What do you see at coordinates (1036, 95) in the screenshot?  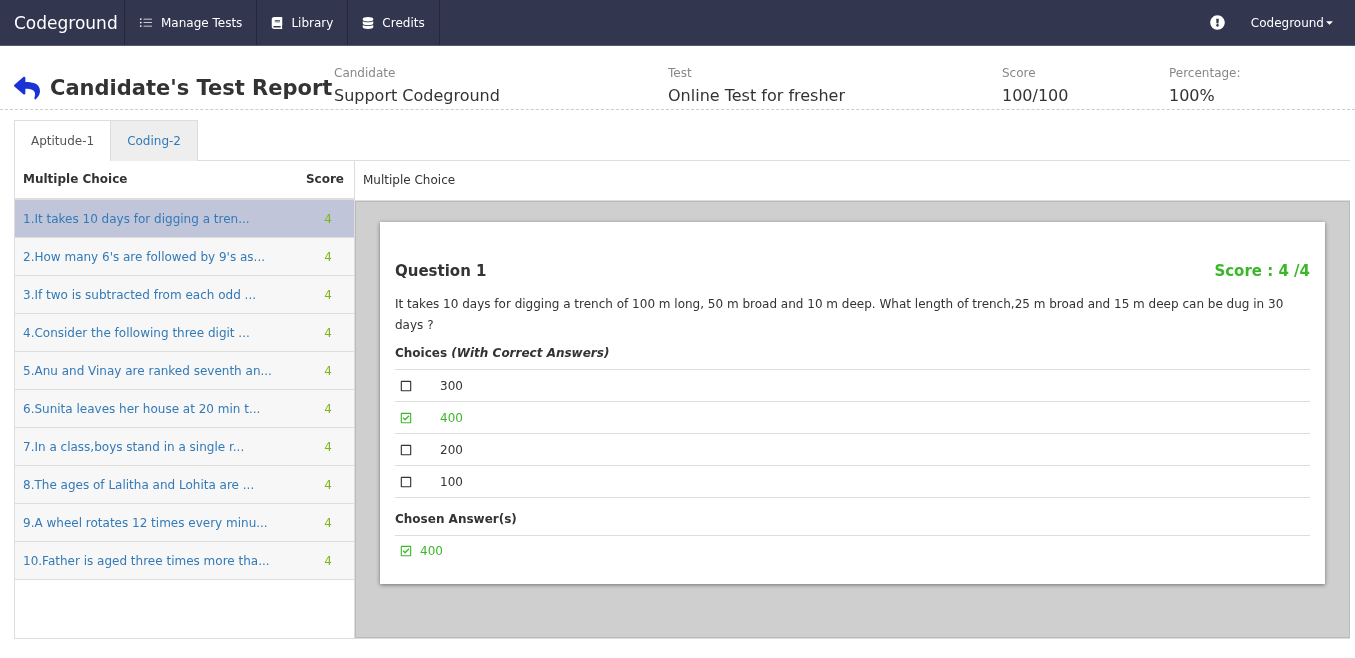 I see `field-value: 100/100` at bounding box center [1036, 95].